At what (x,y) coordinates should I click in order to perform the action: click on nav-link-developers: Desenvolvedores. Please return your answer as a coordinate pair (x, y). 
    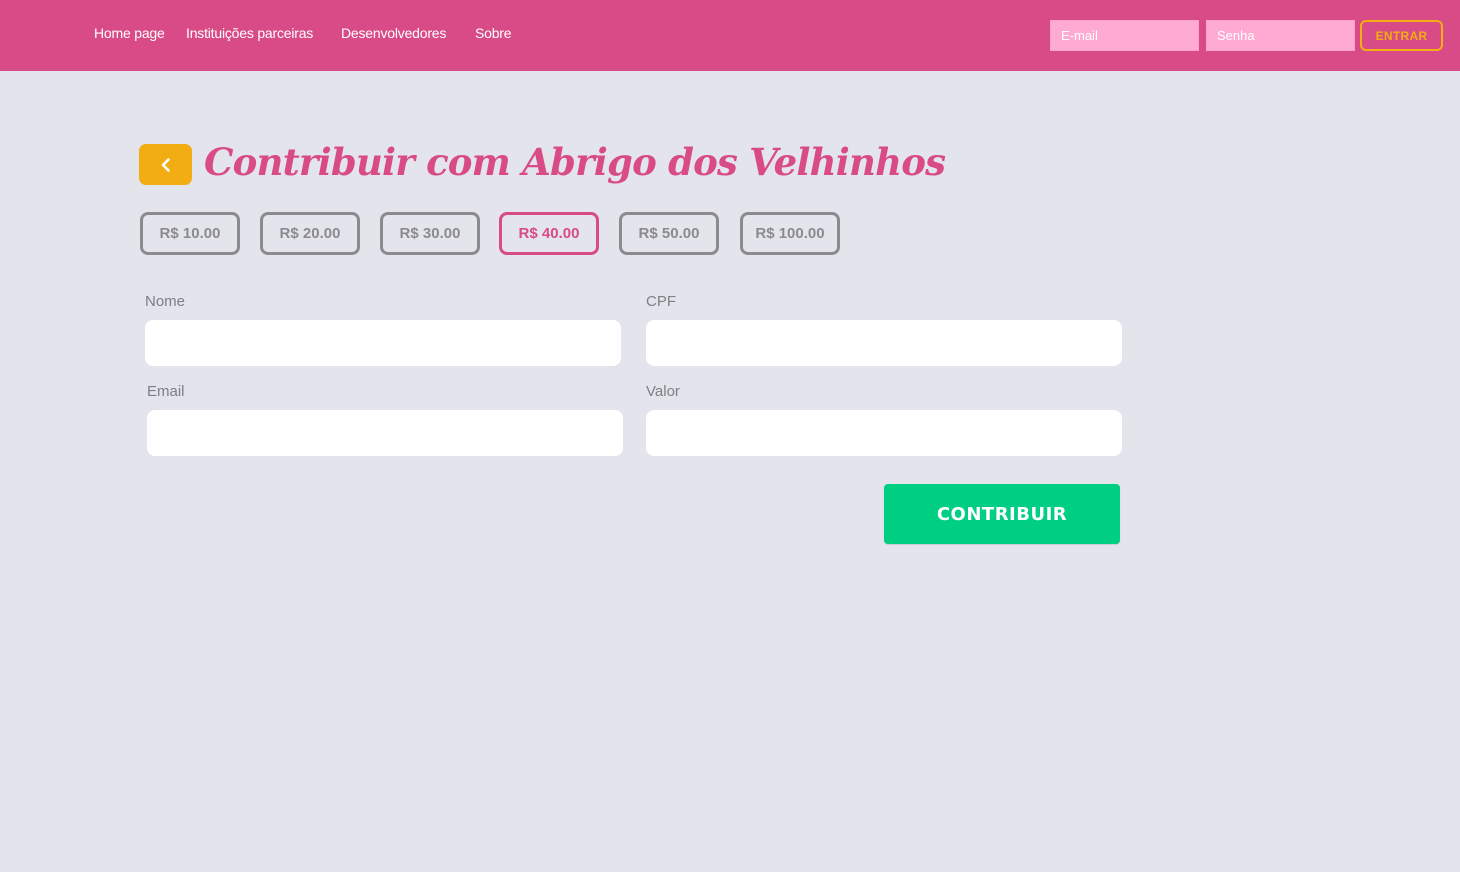
    Looking at the image, I should click on (393, 33).